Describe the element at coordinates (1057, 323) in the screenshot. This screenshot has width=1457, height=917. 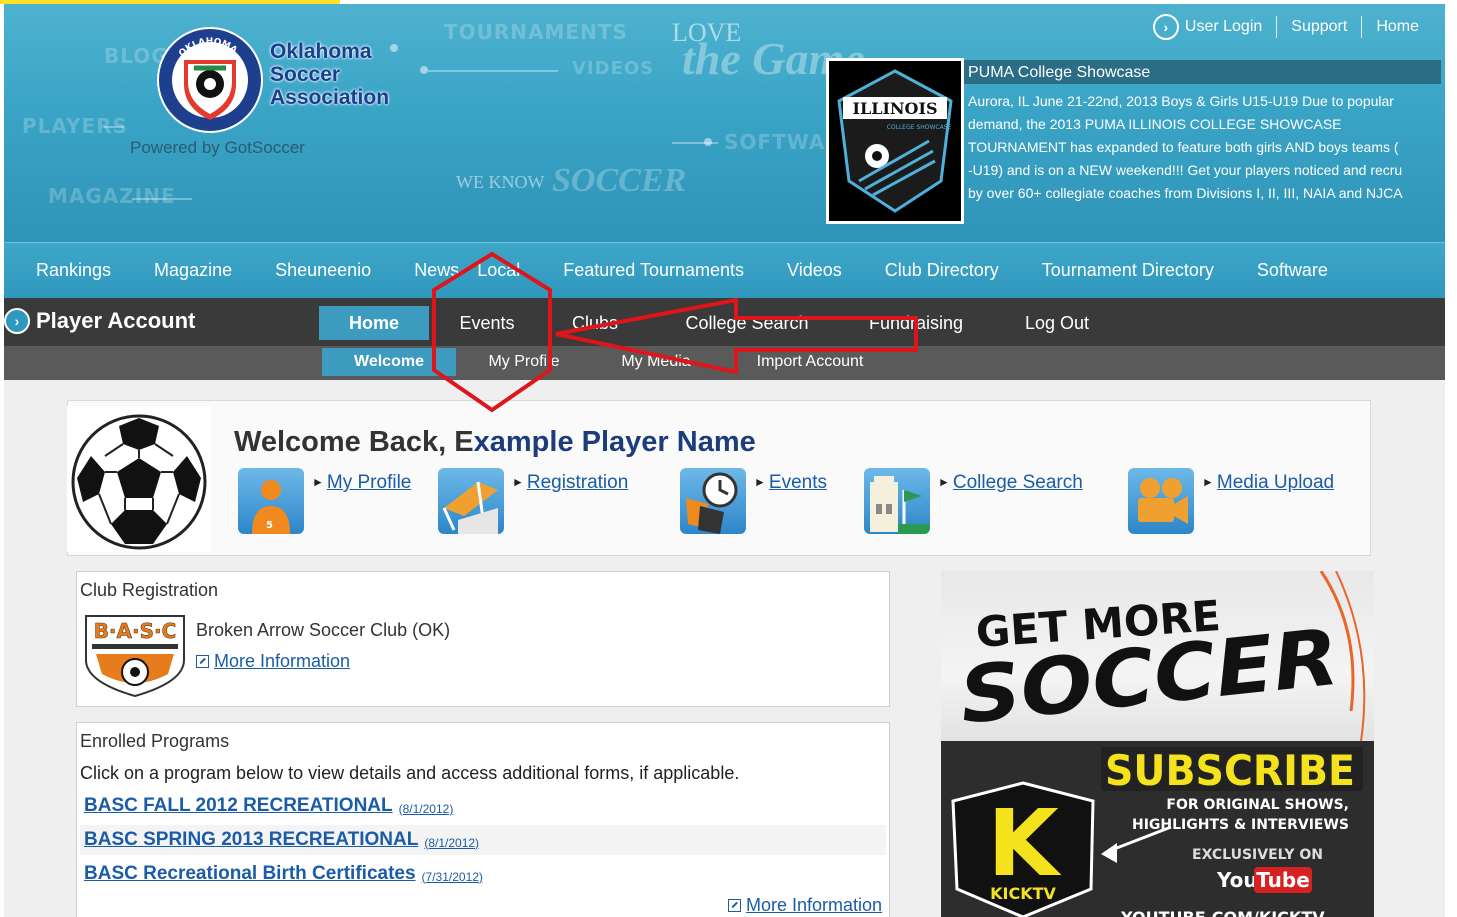
I see `tab-log-out: Log Out` at that location.